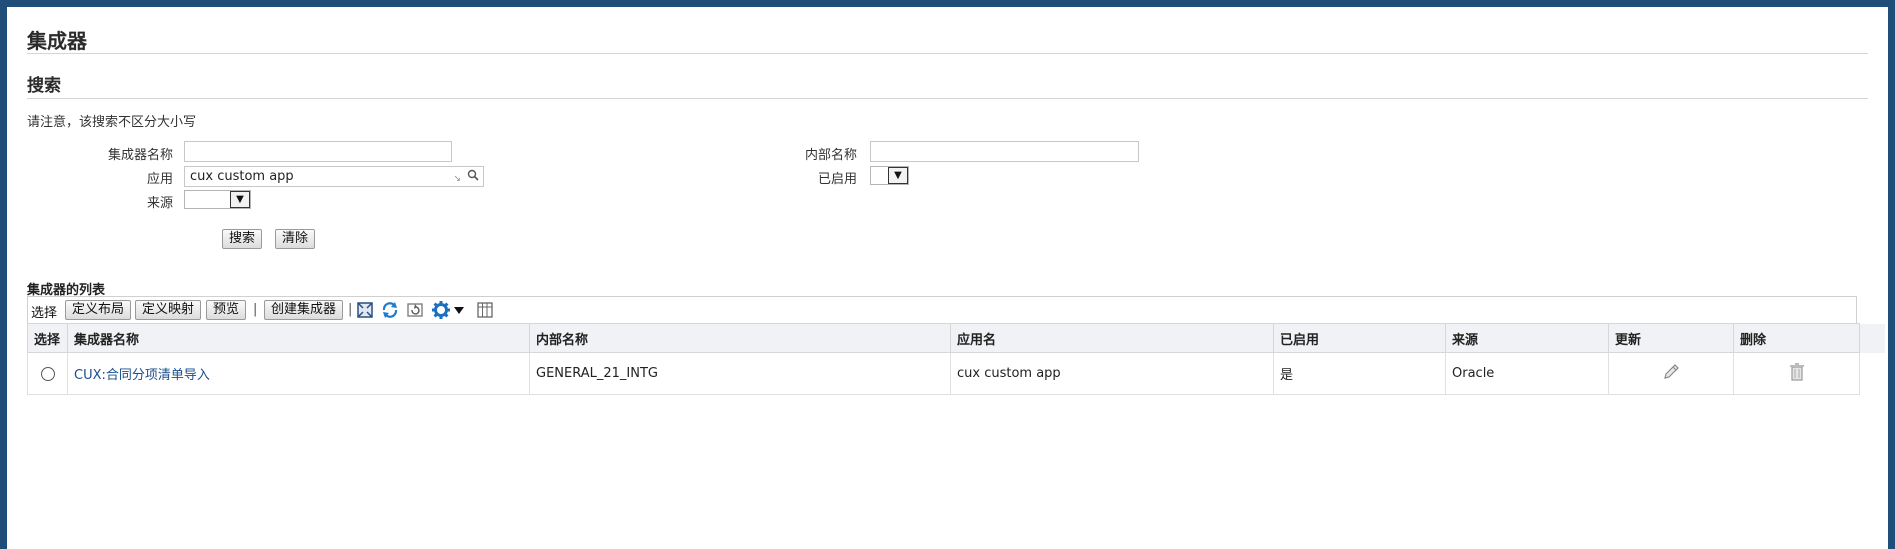 The image size is (1895, 549). I want to click on application-label: 应用, so click(159, 179).